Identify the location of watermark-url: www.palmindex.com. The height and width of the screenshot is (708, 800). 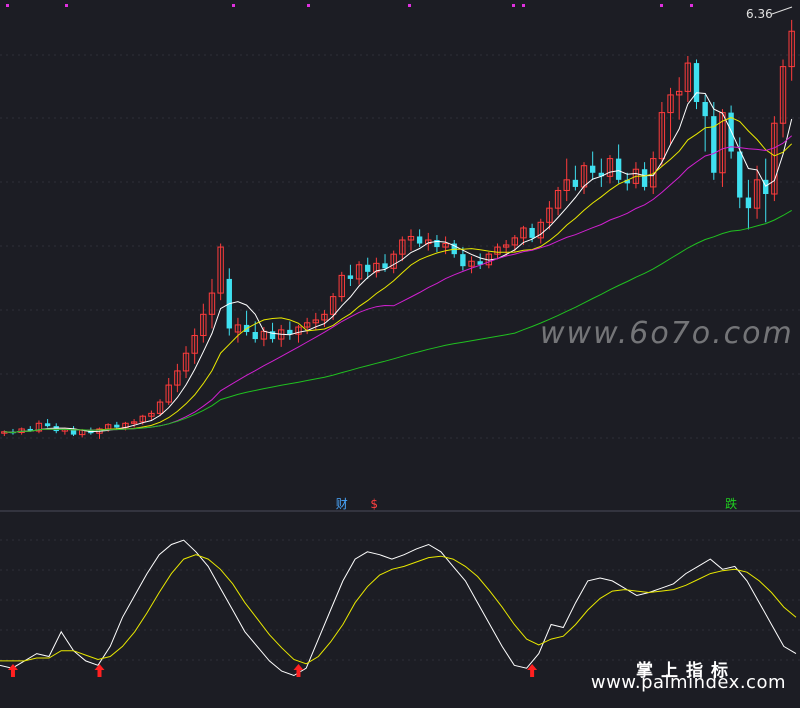
(688, 682).